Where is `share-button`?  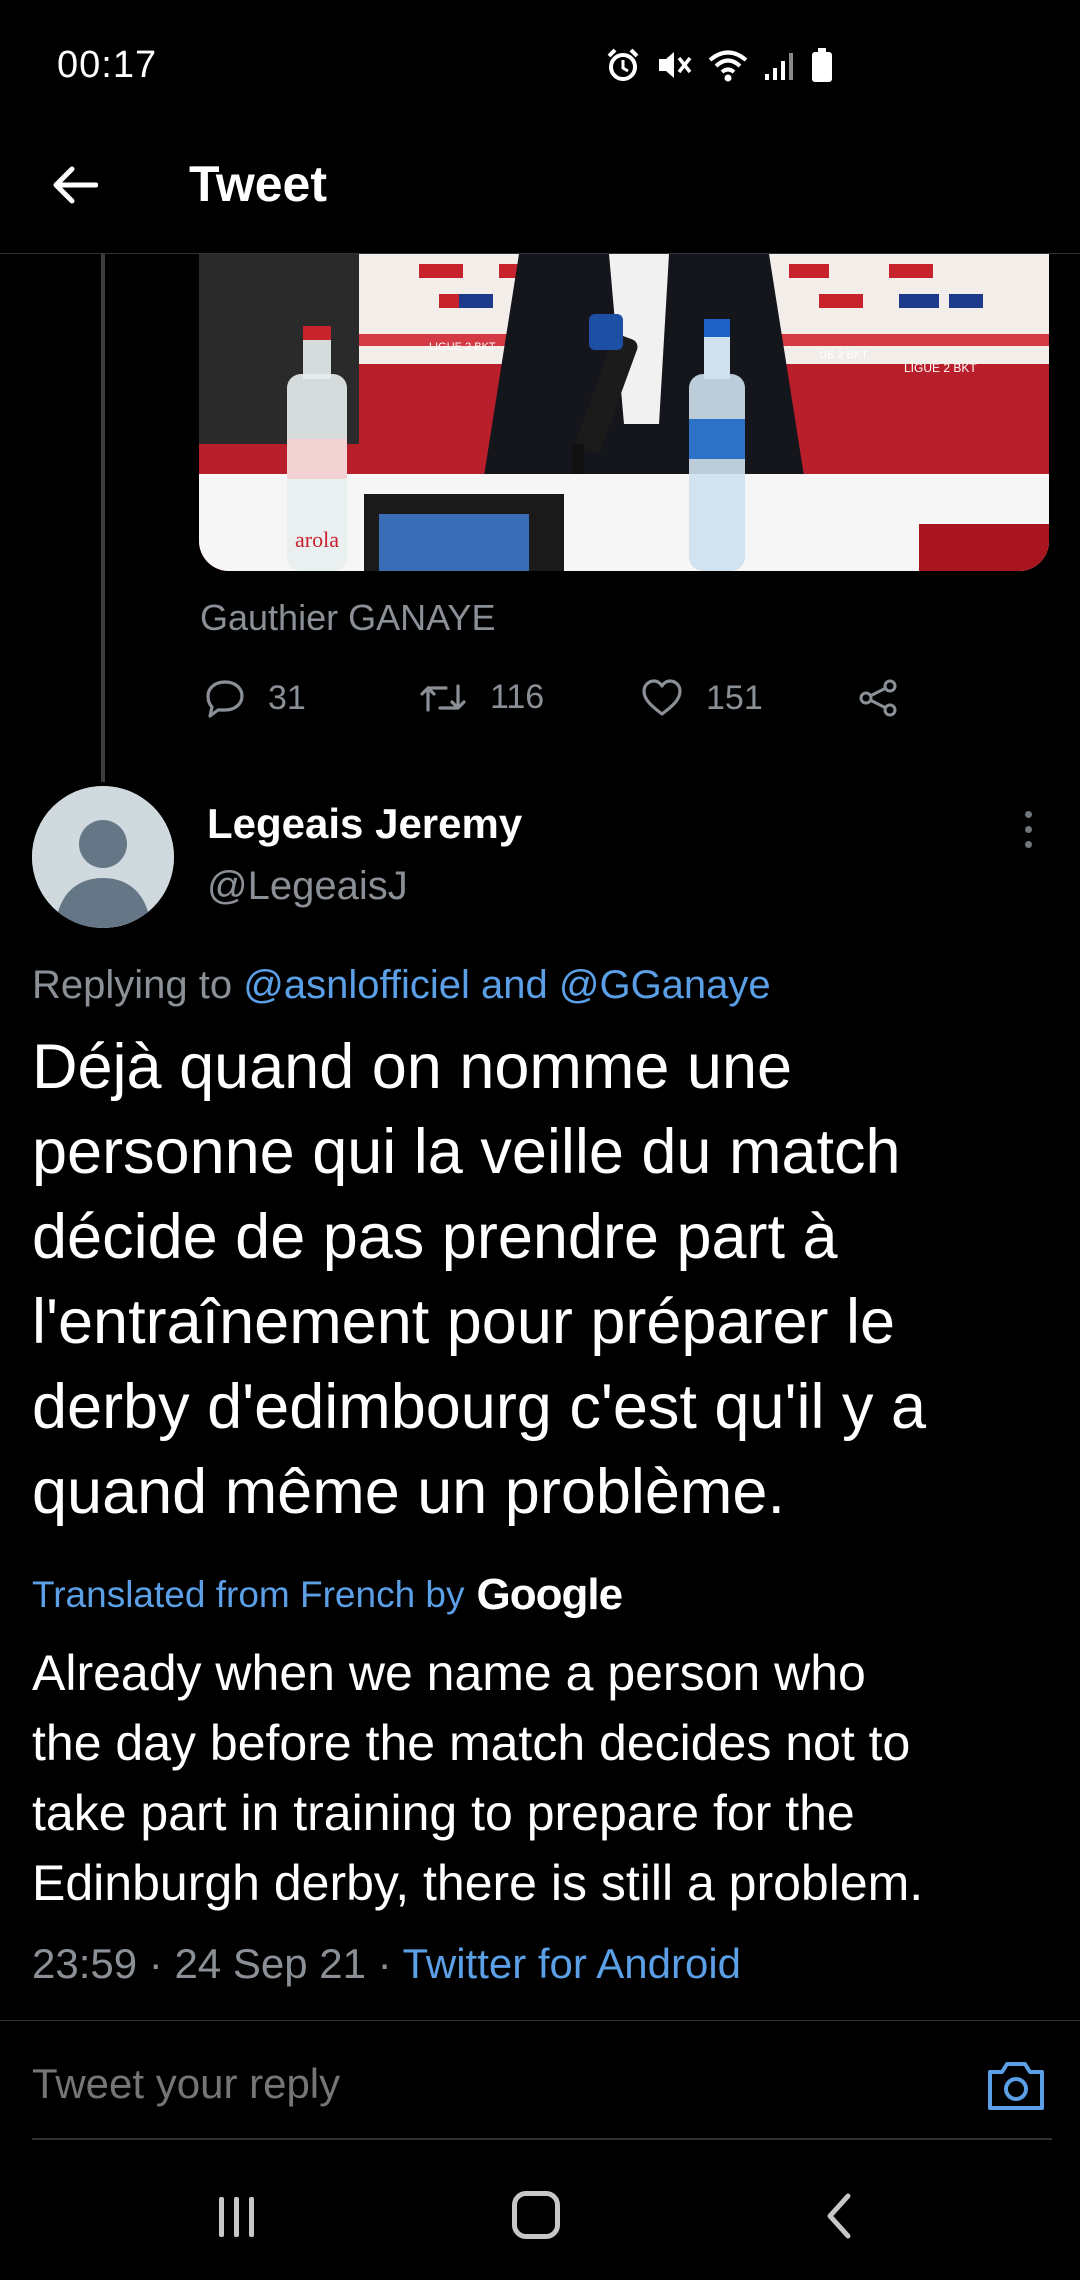 share-button is located at coordinates (878, 698).